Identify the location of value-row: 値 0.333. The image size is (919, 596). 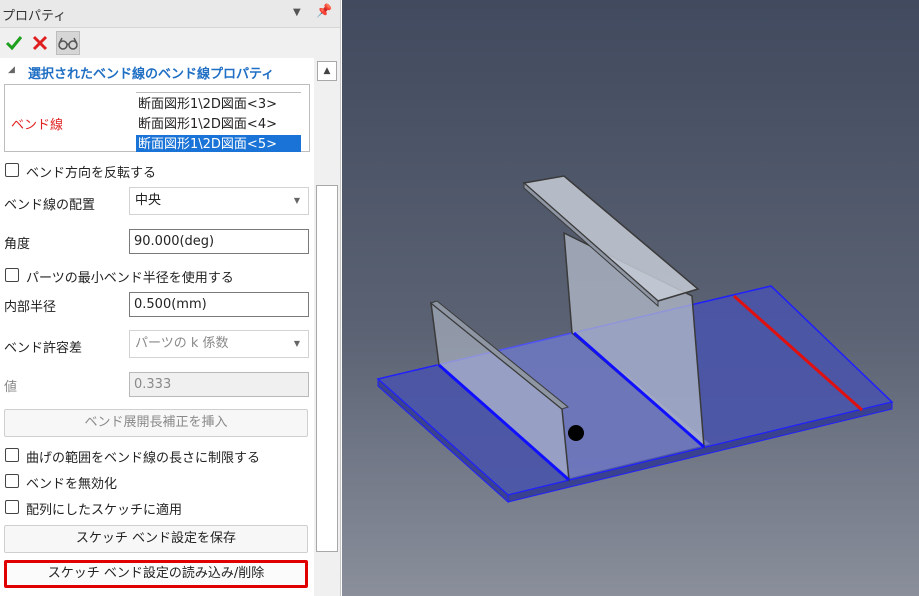
(157, 385).